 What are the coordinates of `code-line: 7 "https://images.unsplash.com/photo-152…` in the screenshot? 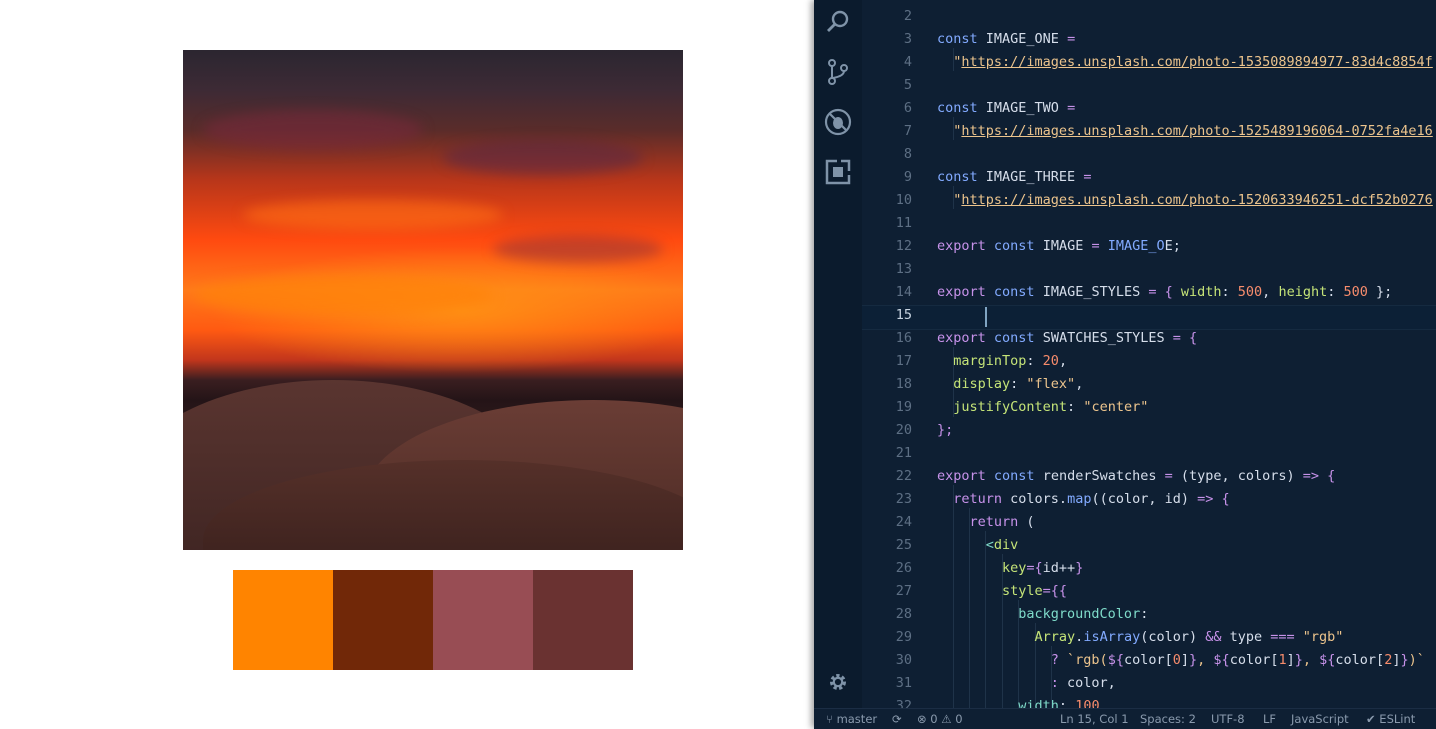 It's located at (1149, 131).